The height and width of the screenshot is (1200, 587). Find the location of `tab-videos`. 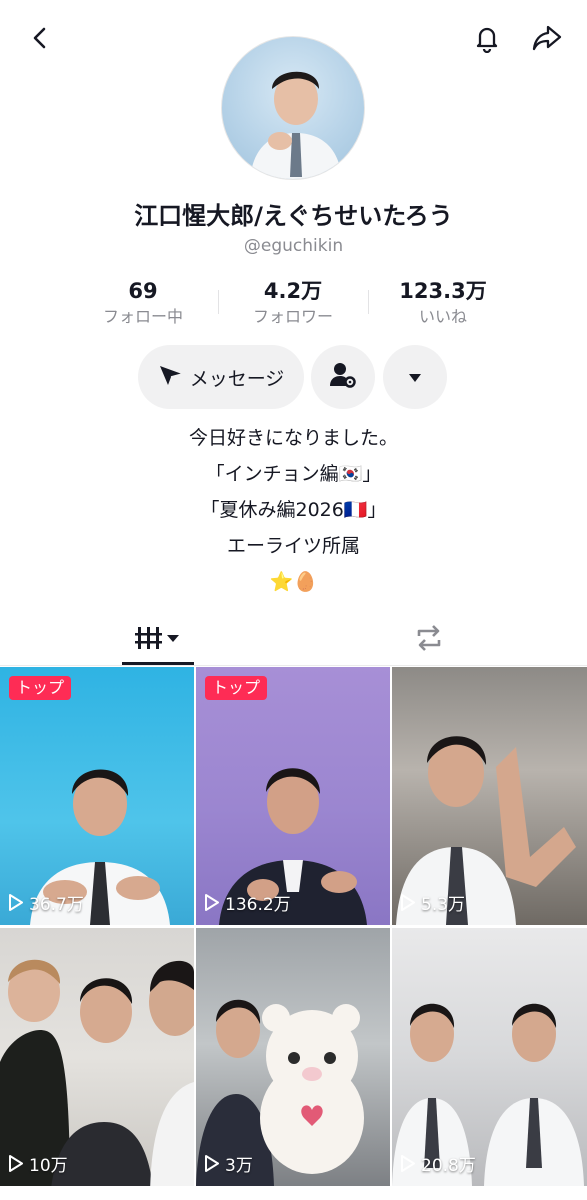

tab-videos is located at coordinates (158, 640).